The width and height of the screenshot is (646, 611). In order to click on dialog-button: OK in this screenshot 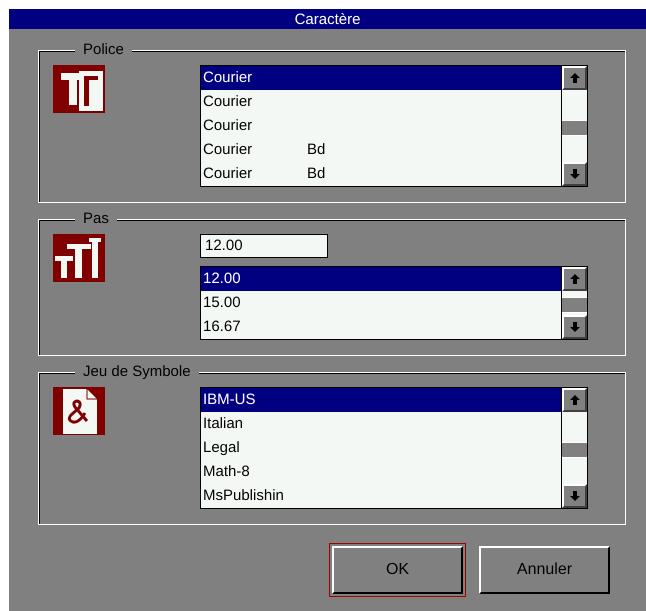, I will do `click(397, 570)`.